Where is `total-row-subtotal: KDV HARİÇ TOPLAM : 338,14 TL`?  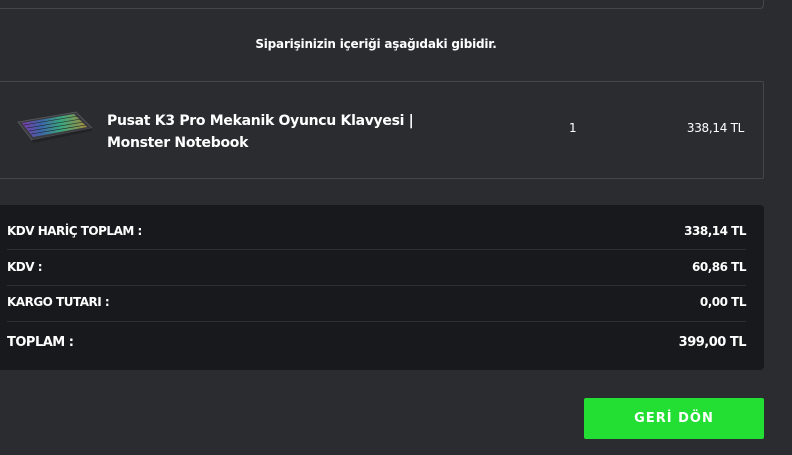 total-row-subtotal: KDV HARİÇ TOPLAM : 338,14 TL is located at coordinates (376, 231).